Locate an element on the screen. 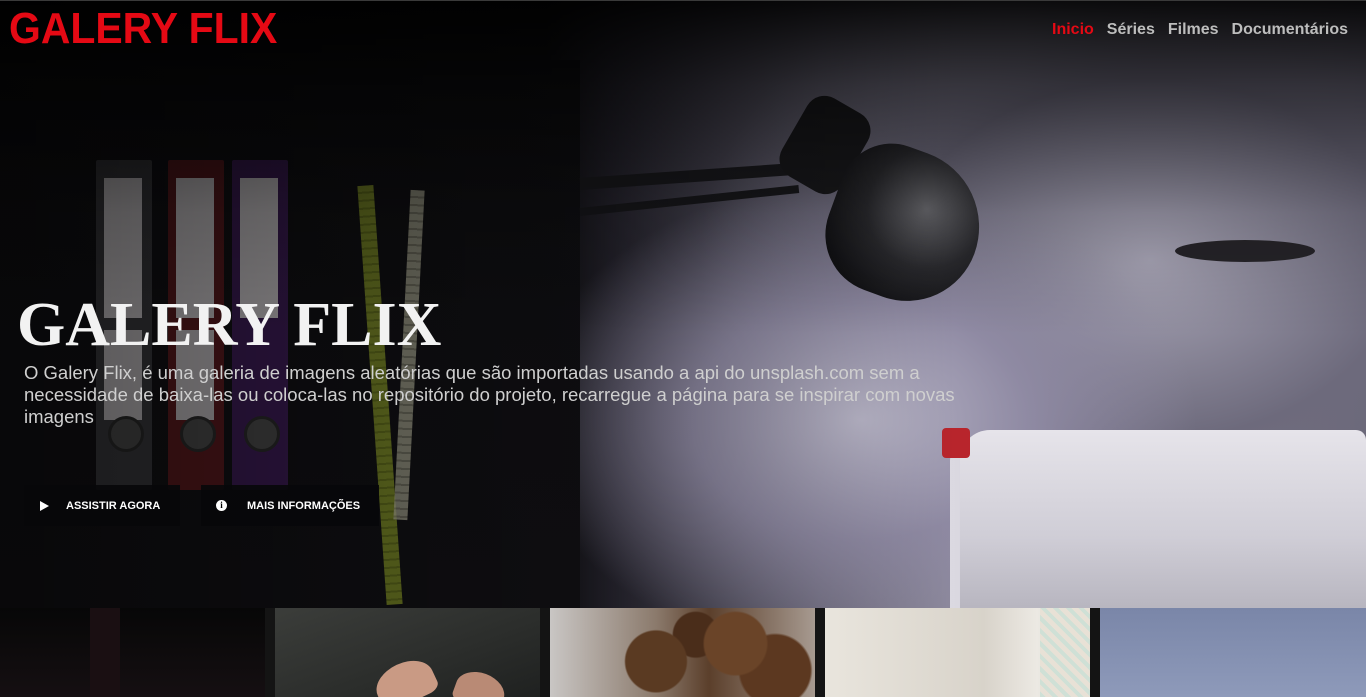 Image resolution: width=1366 pixels, height=697 pixels. more-info-label: MAIS INFORMAÇÕES is located at coordinates (304, 505).